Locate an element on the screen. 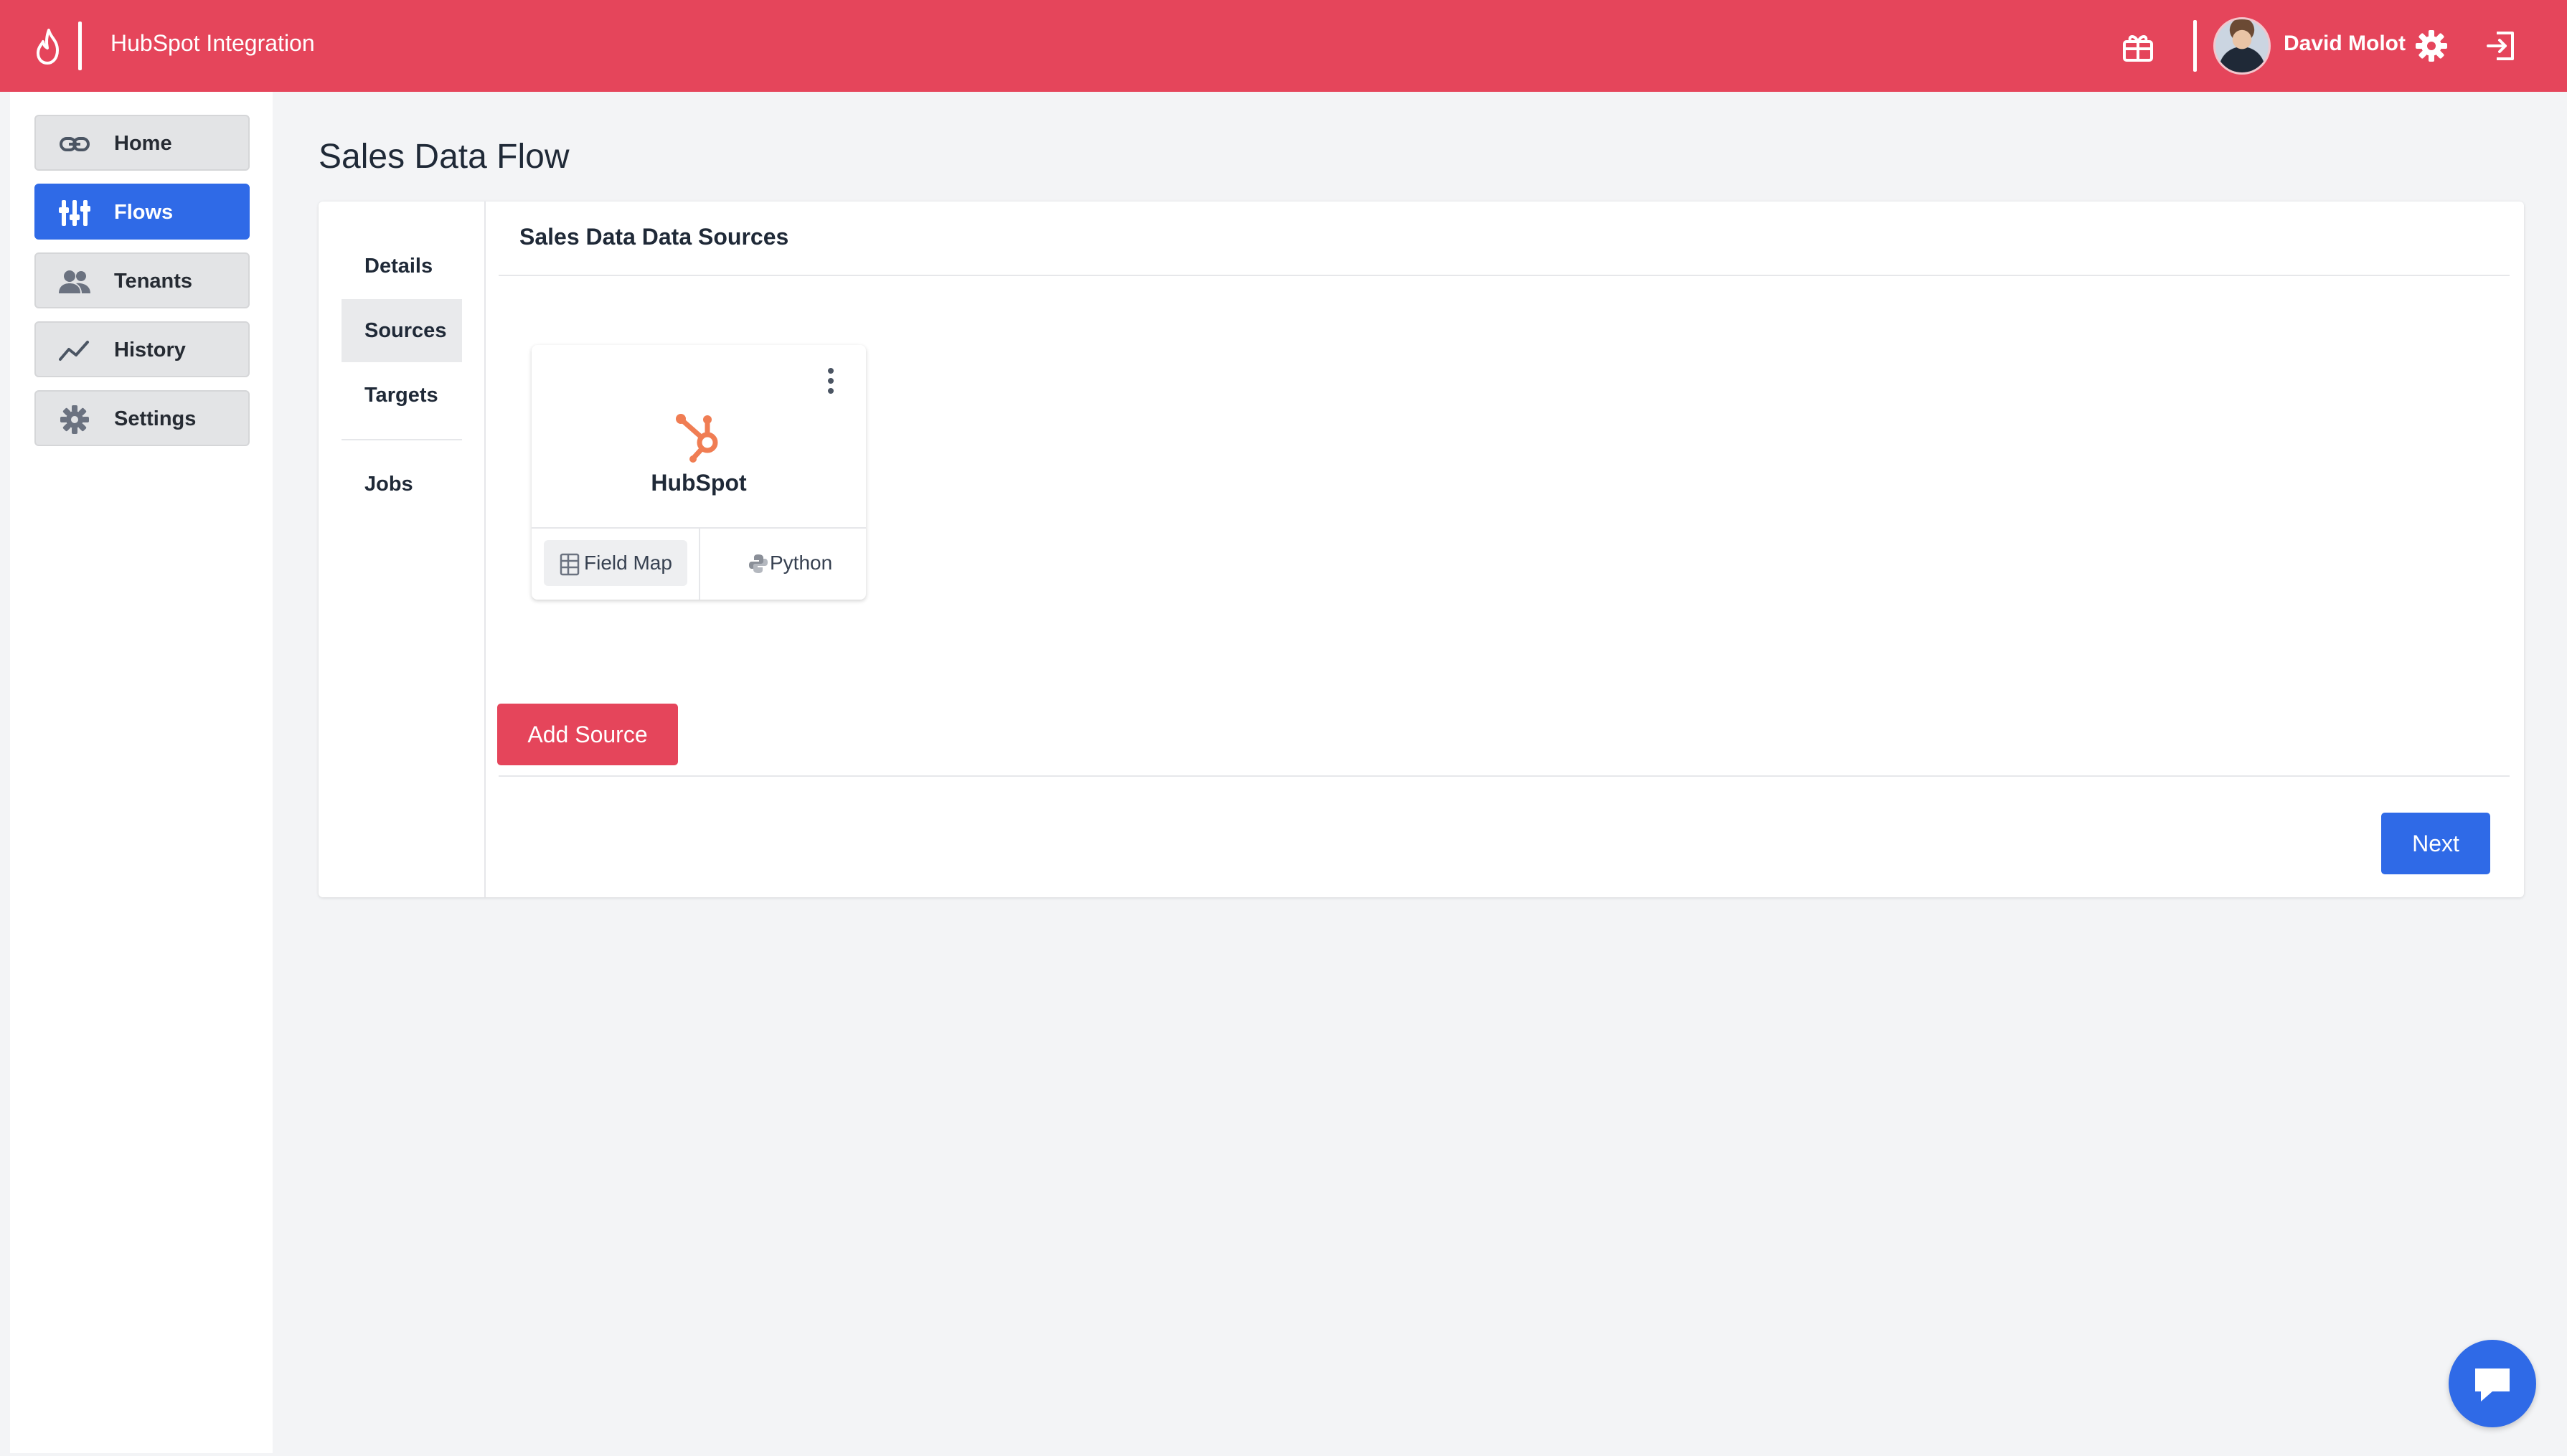 This screenshot has height=1456, width=2567. sidebar-item-flows: Flows is located at coordinates (142, 212).